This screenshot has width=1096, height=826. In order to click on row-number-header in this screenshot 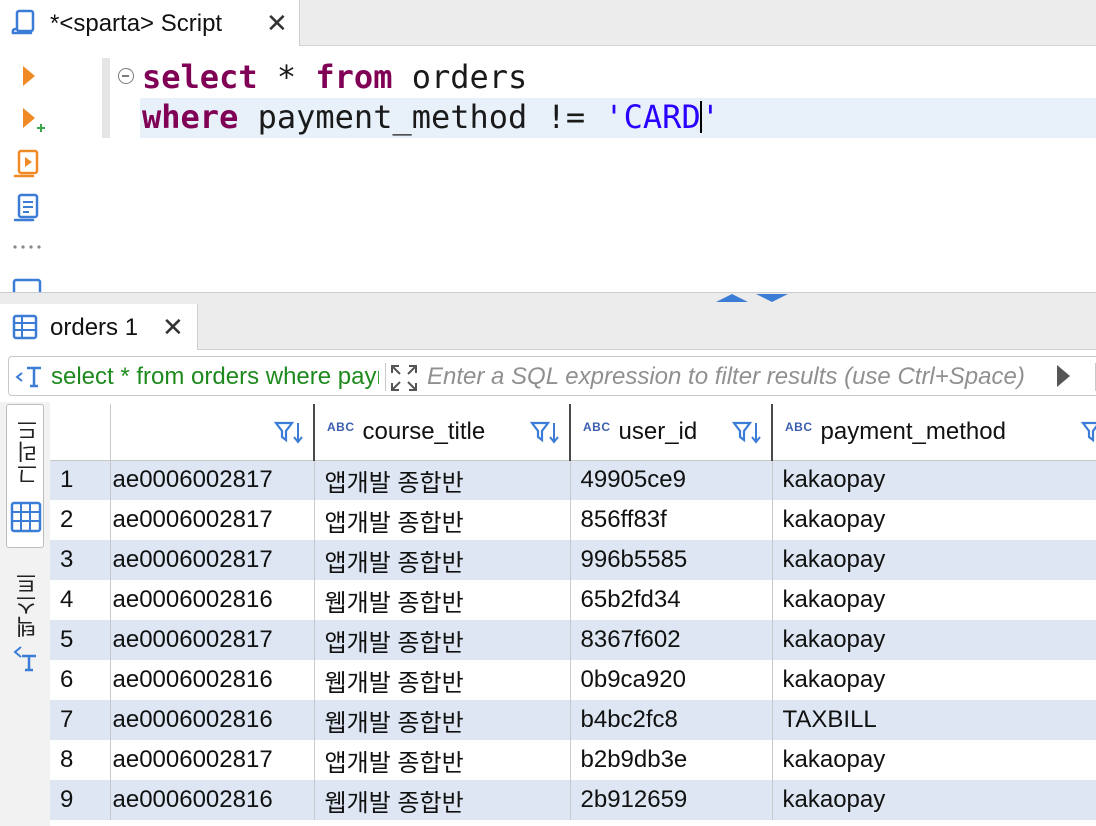, I will do `click(80, 432)`.